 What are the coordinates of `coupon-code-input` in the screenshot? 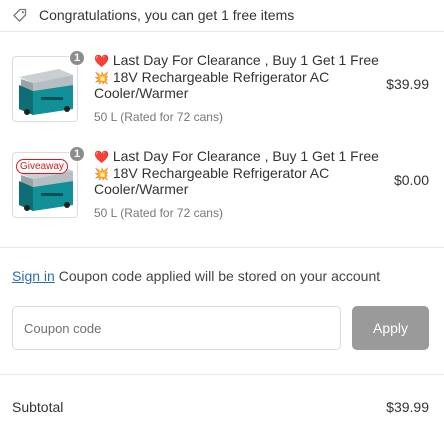 It's located at (176, 328).